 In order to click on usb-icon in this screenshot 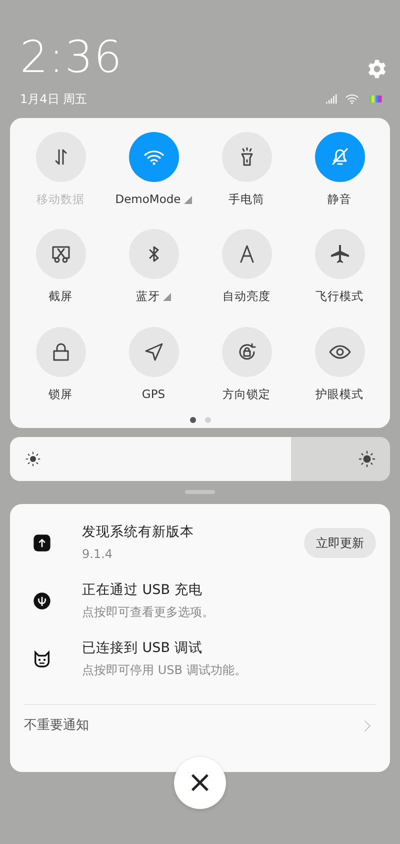, I will do `click(42, 600)`.